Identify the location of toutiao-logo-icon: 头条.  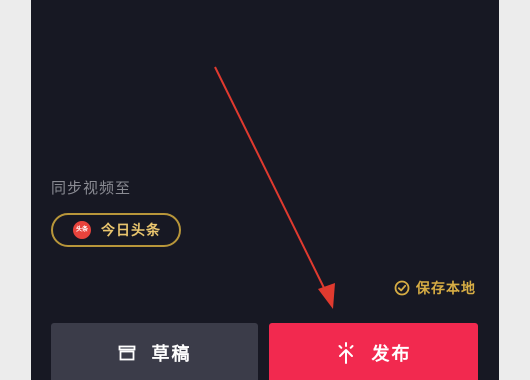
(82, 230).